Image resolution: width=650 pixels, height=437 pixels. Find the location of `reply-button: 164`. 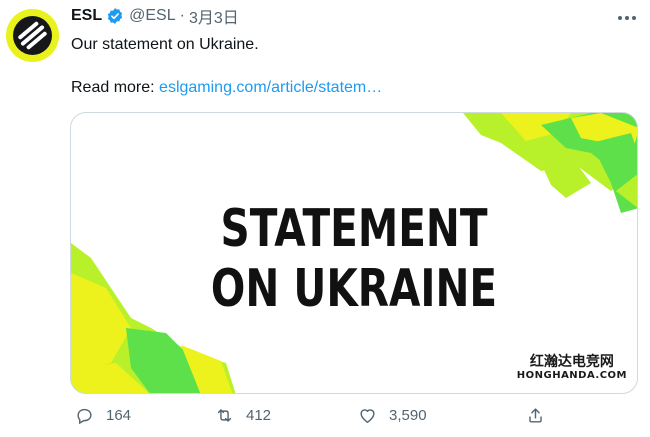

reply-button: 164 is located at coordinates (103, 415).